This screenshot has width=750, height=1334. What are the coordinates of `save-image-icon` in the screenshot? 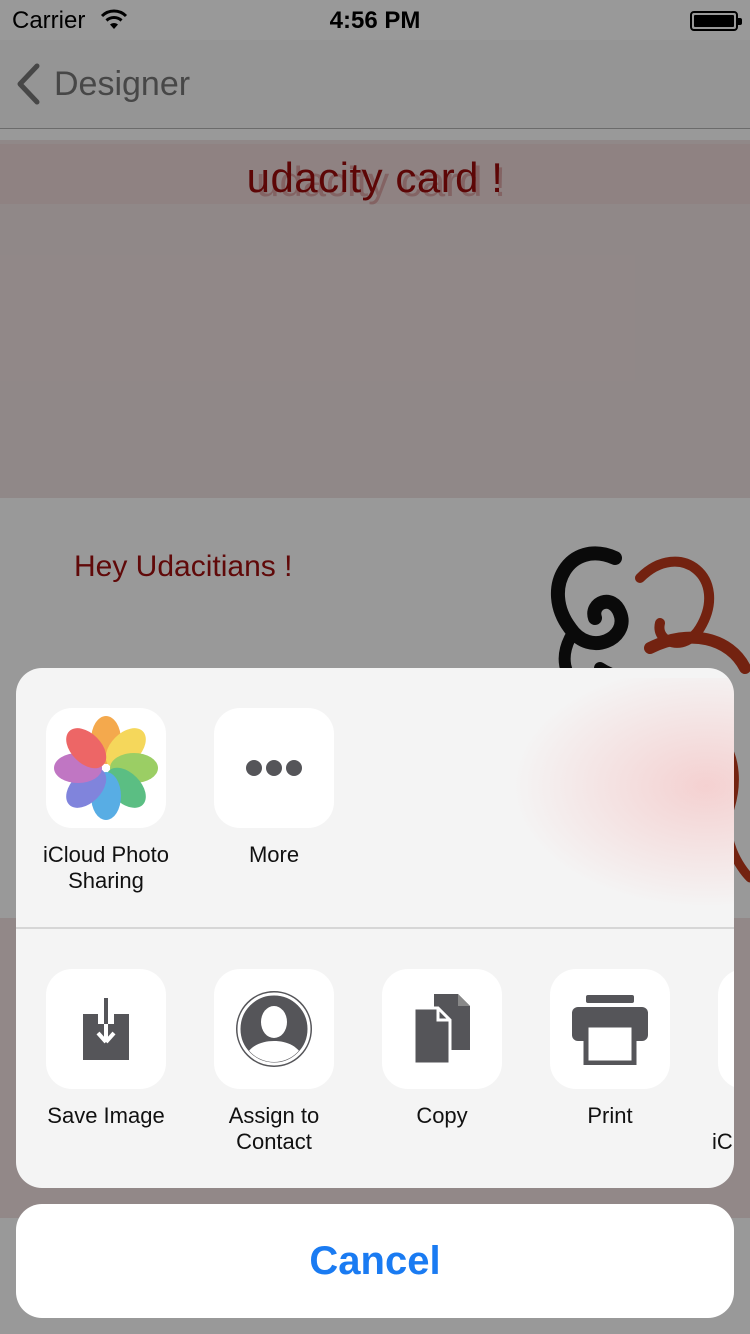 It's located at (106, 1029).